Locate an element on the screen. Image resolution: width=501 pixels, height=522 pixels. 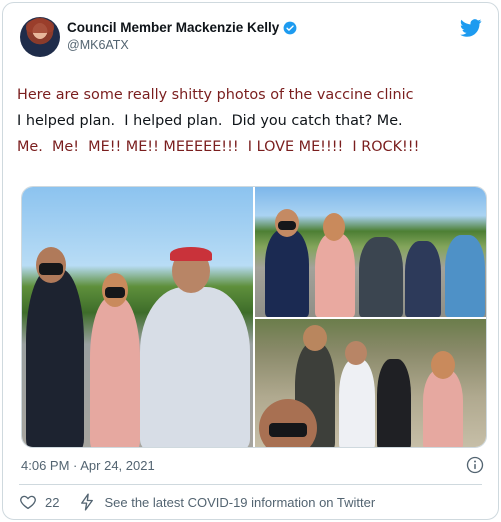
photo-group-outdoor-line is located at coordinates (370, 252).